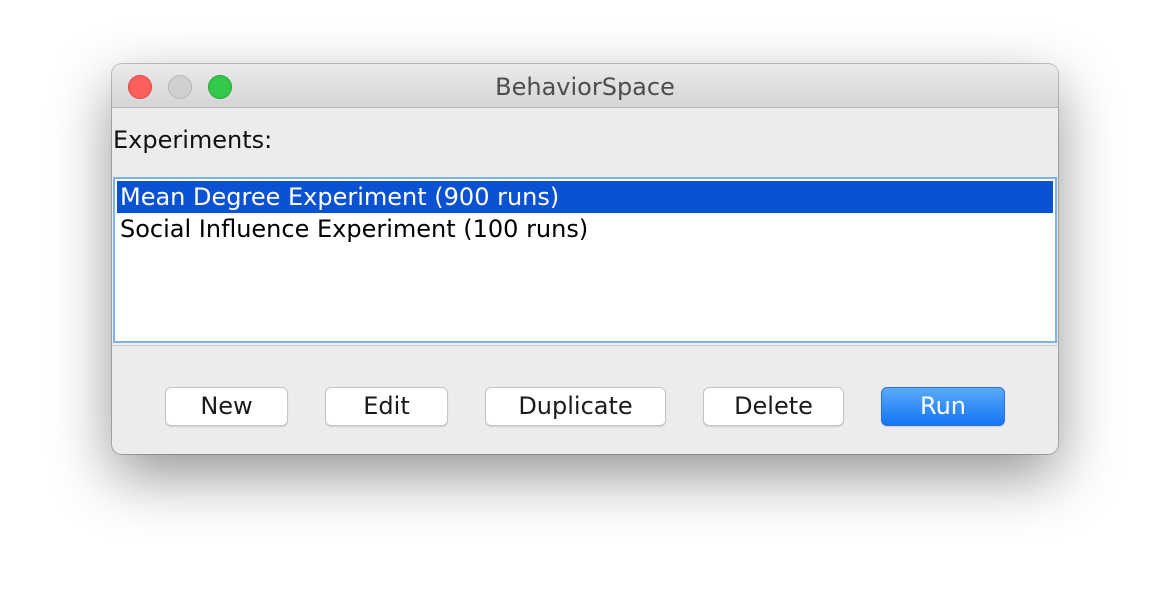  Describe the element at coordinates (585, 229) in the screenshot. I see `list-item-social-influence: Social Influence Experiment (100 runs)` at that location.